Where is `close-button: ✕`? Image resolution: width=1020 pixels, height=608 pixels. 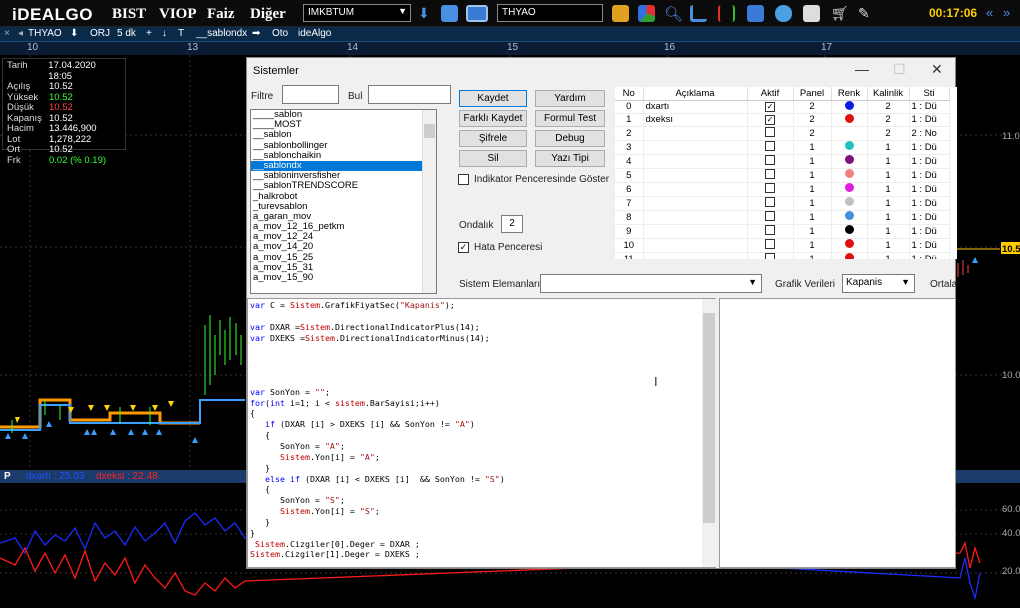
close-button: ✕ is located at coordinates (937, 69).